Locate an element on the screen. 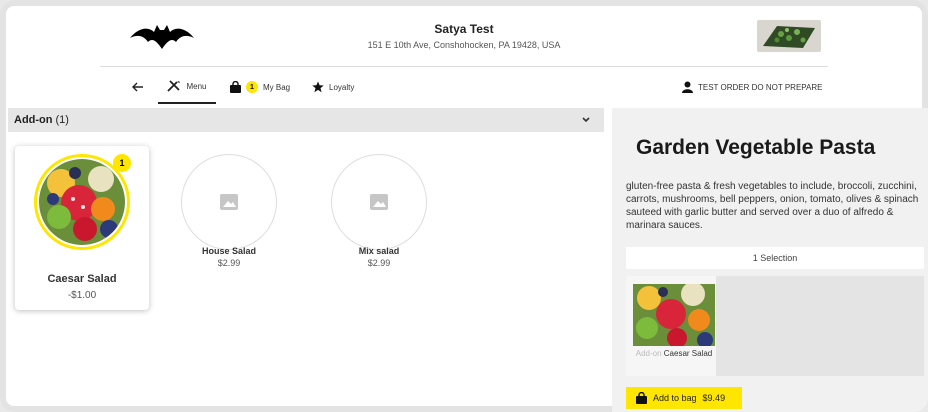 This screenshot has height=412, width=928. item-name: Caesar Salad is located at coordinates (82, 279).